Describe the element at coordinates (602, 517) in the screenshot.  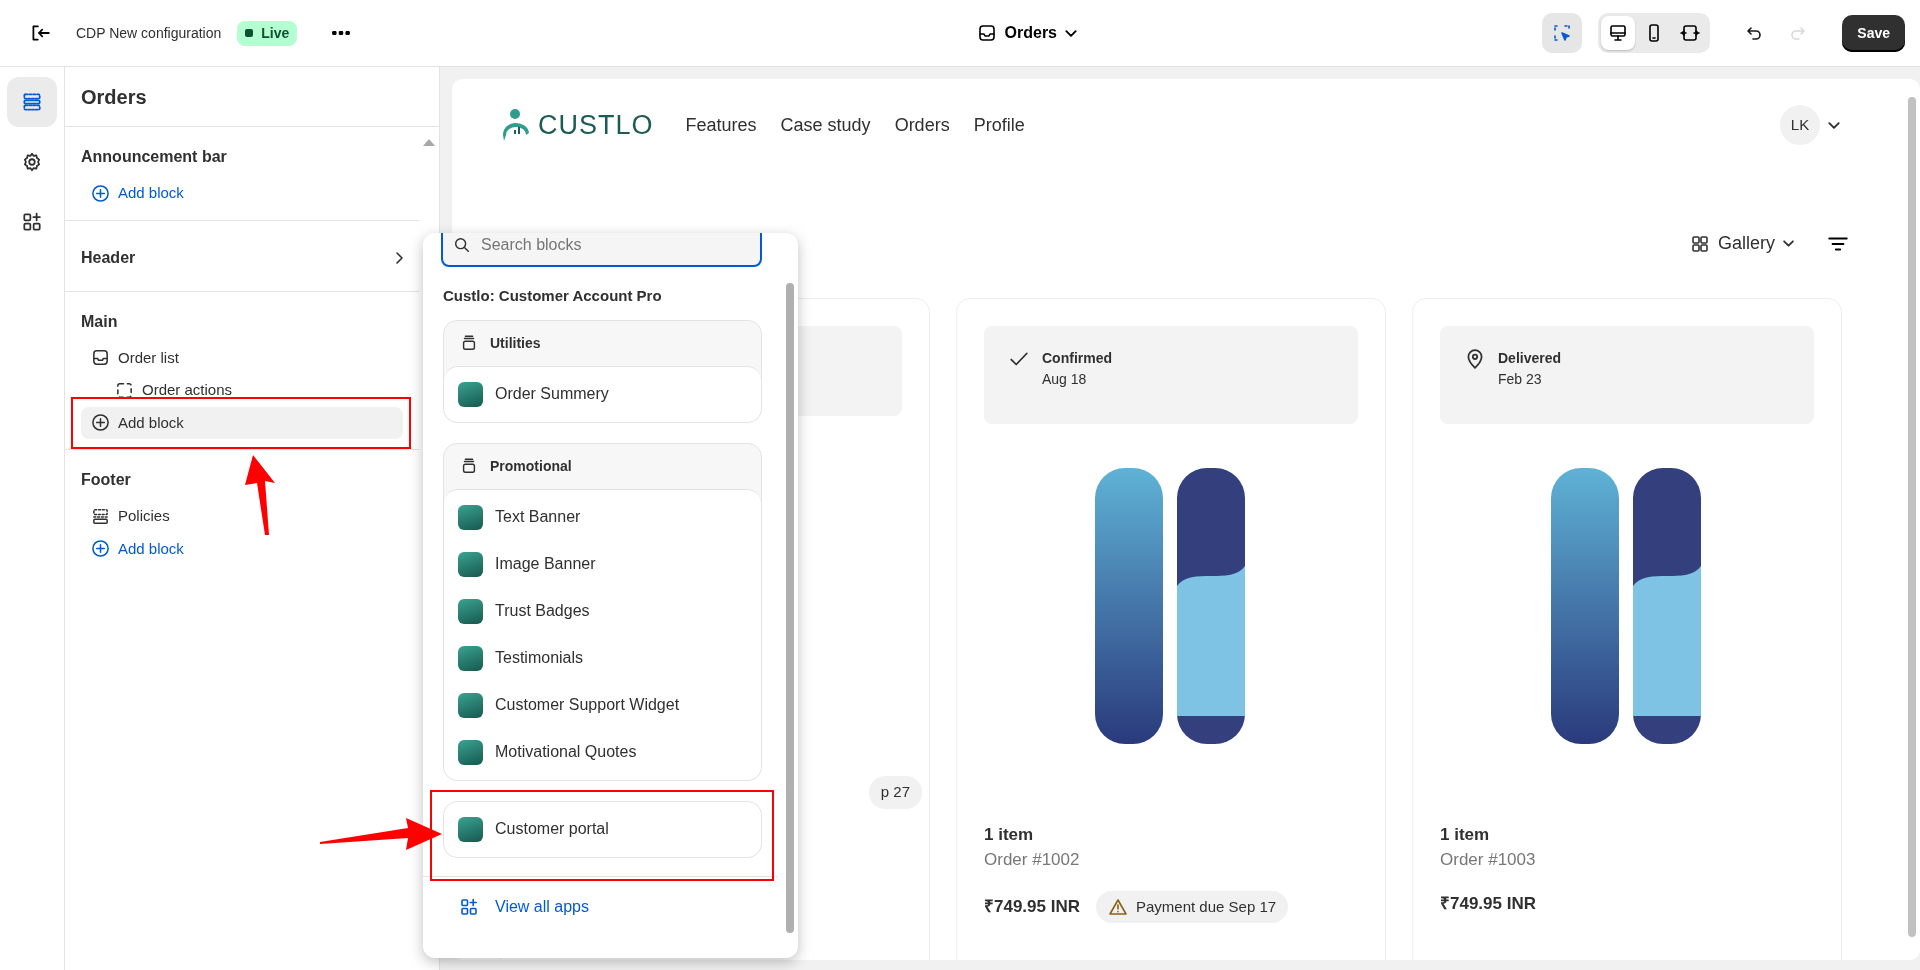
I see `block-option: Text Banner` at that location.